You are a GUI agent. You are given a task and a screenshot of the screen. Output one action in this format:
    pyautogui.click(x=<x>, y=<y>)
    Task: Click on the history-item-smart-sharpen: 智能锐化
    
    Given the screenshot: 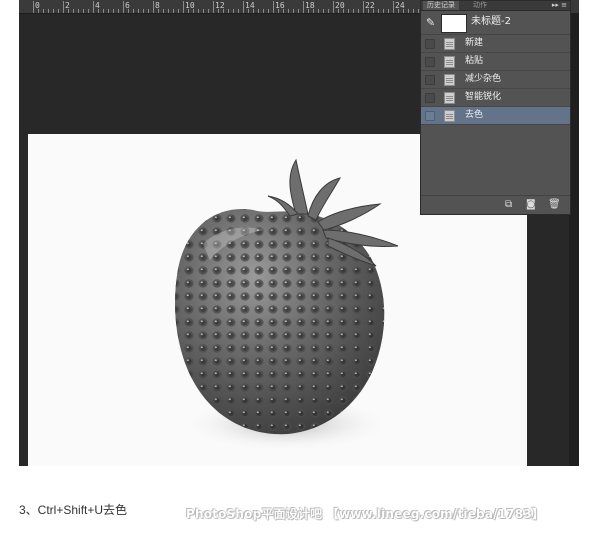 What is the action you would take?
    pyautogui.click(x=495, y=98)
    